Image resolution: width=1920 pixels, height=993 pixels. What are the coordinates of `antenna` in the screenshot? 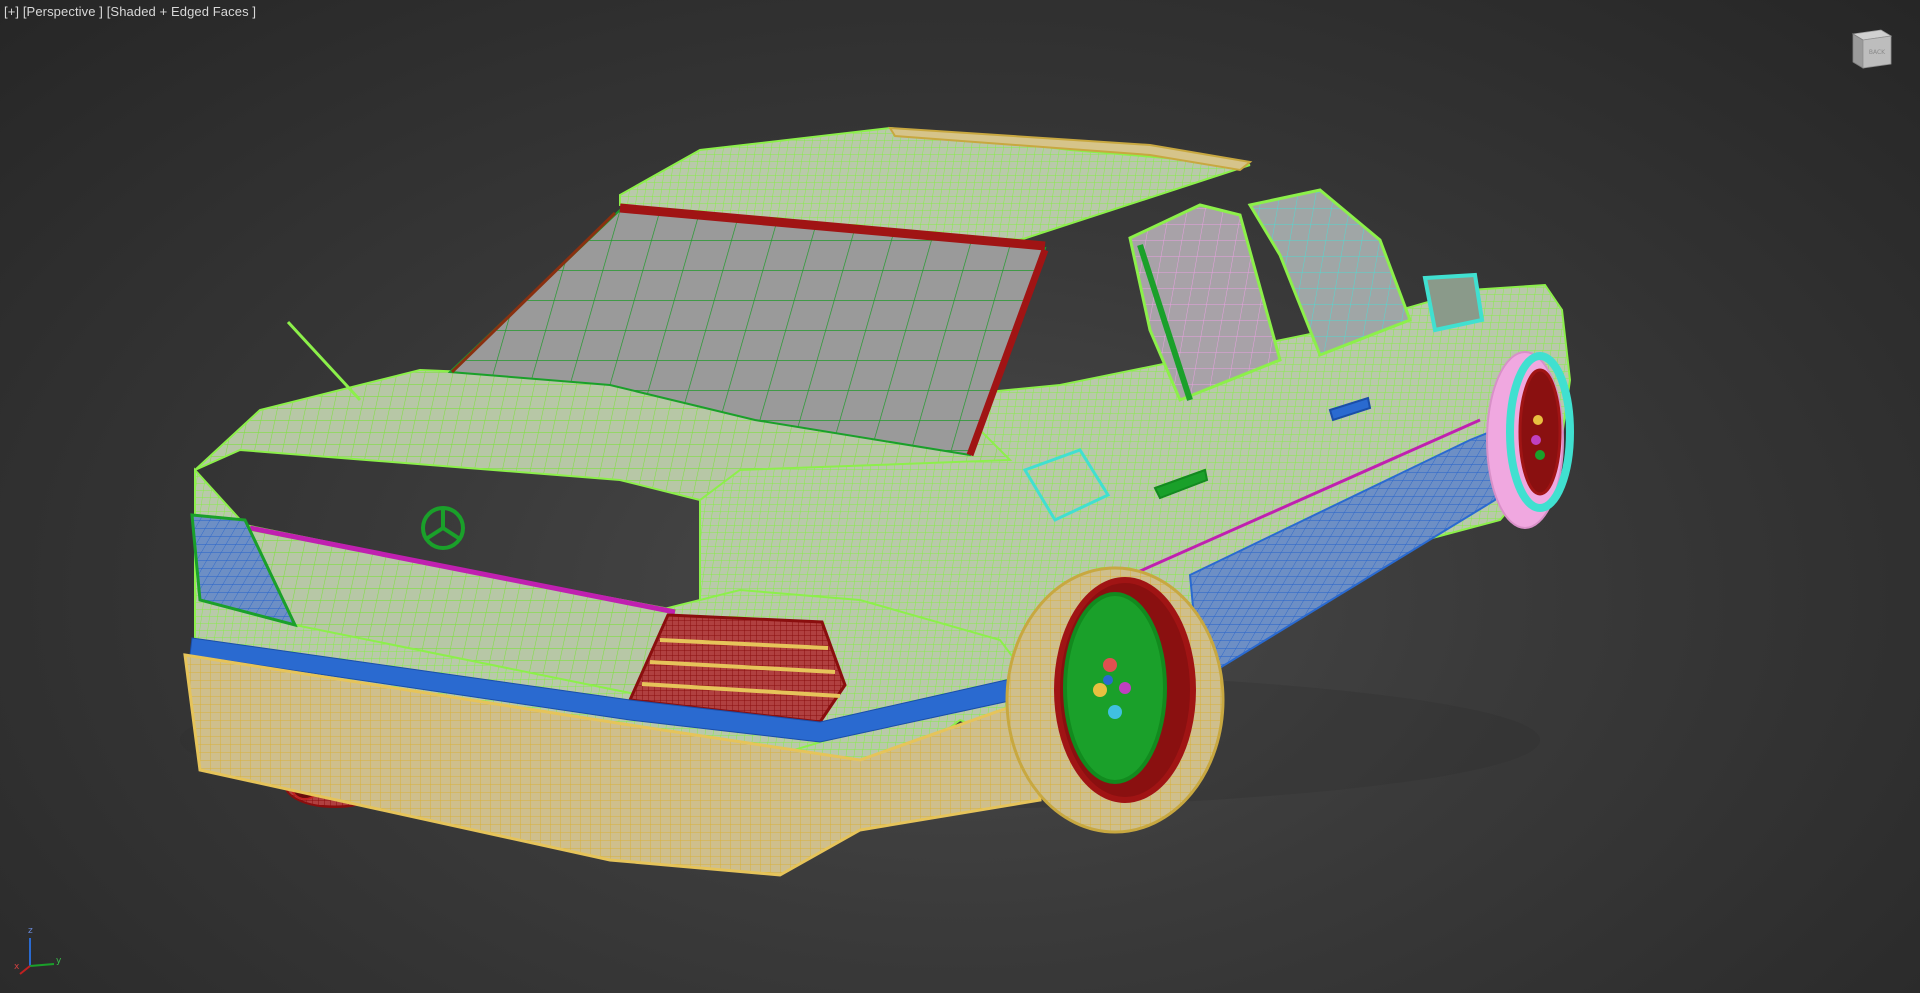 It's located at (324, 361).